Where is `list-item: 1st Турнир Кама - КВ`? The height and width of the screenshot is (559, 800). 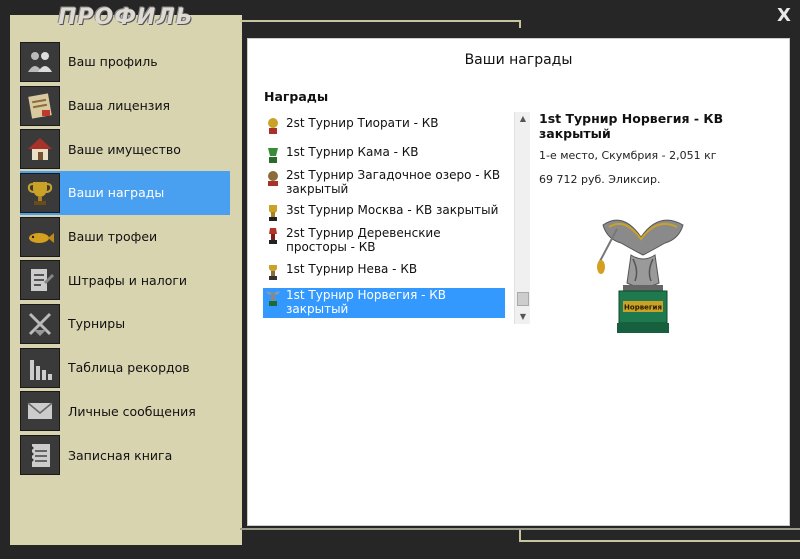
list-item: 1st Турнир Кама - КВ is located at coordinates (384, 155).